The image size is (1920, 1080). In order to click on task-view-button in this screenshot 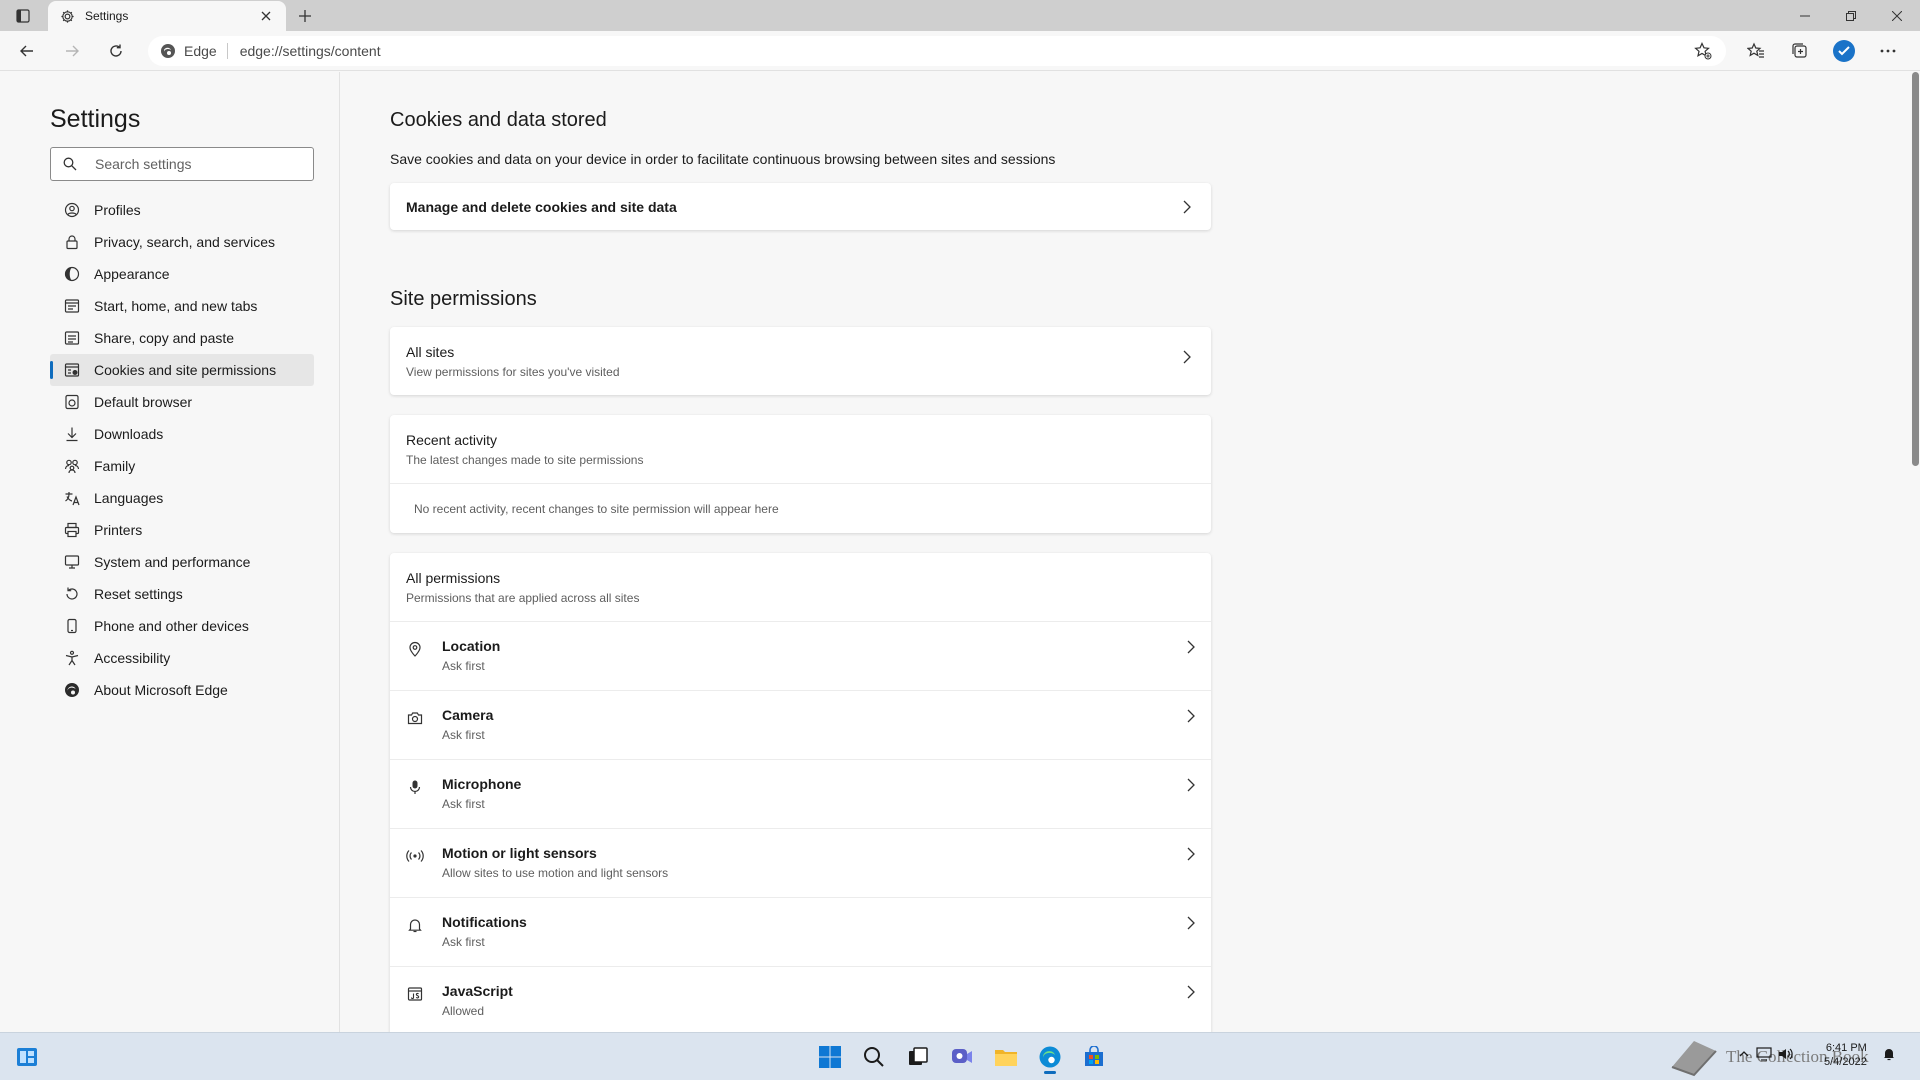, I will do `click(918, 1057)`.